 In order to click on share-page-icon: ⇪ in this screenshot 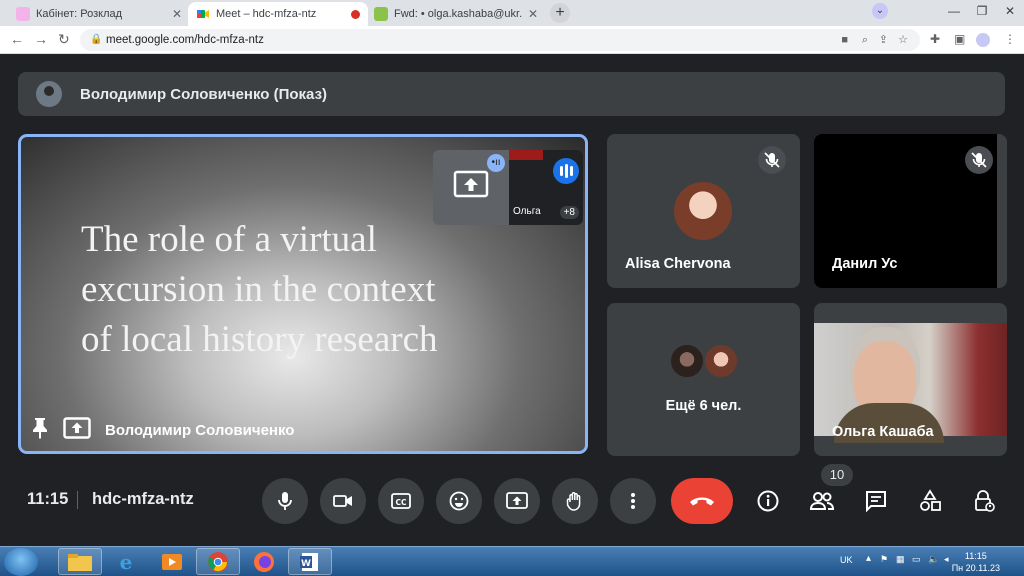, I will do `click(883, 40)`.